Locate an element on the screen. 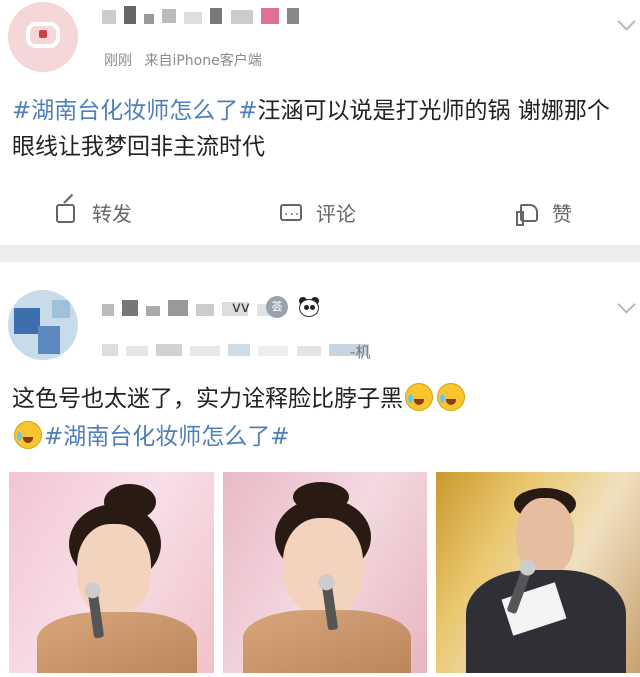  post-meta: 刚刚 来自iPhone客户端 is located at coordinates (183, 60).